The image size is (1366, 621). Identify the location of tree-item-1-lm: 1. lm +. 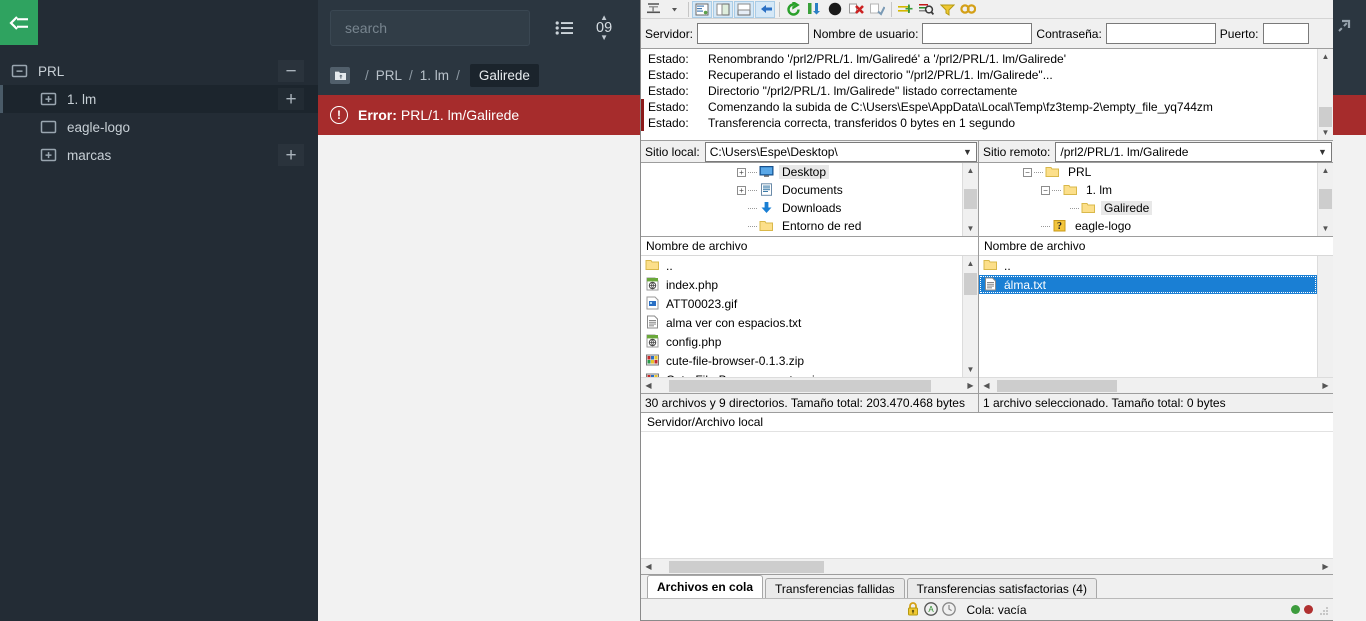
(159, 99).